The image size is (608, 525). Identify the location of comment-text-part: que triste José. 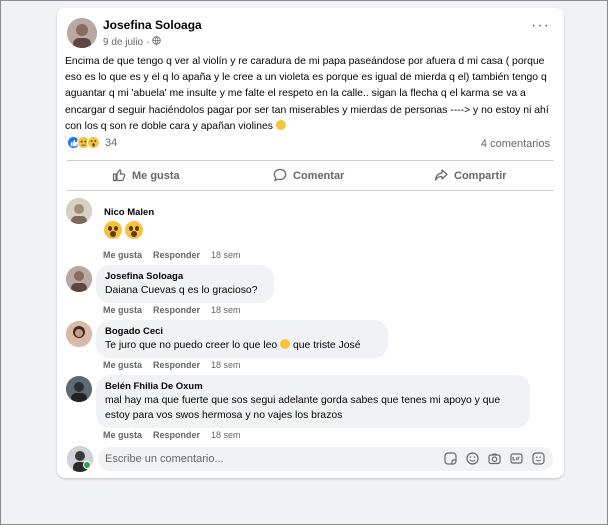
(326, 345).